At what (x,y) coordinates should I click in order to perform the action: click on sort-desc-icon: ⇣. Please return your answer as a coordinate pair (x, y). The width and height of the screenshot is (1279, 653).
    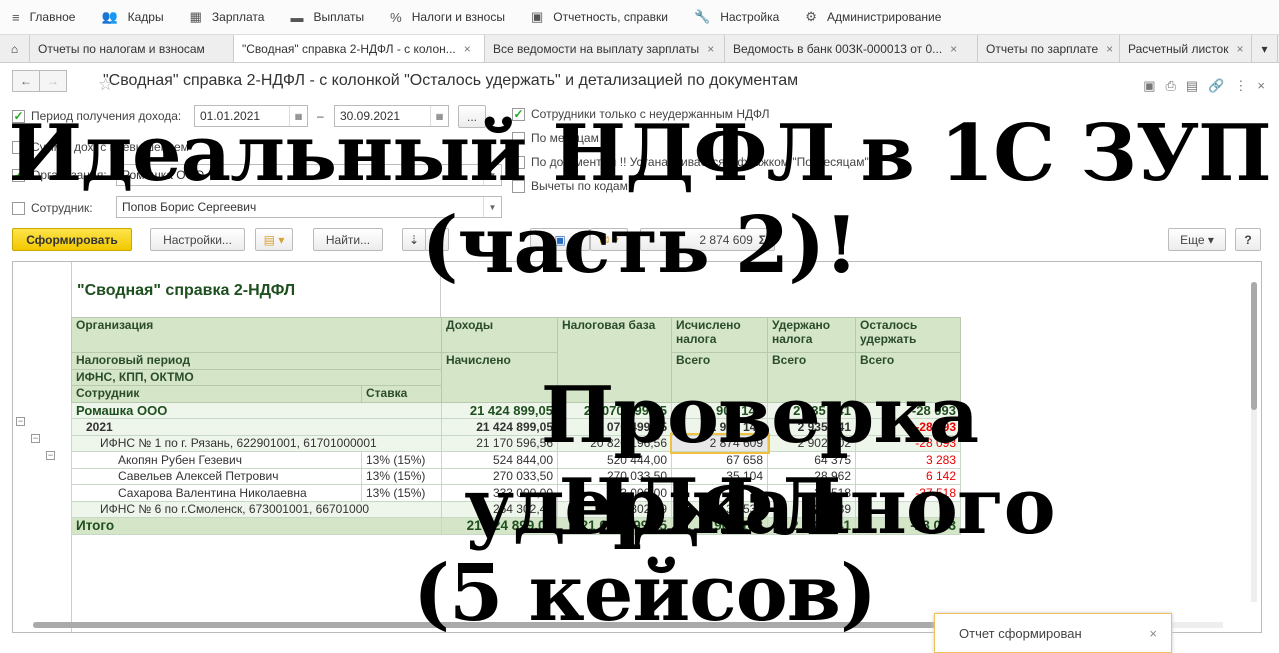
    Looking at the image, I should click on (414, 239).